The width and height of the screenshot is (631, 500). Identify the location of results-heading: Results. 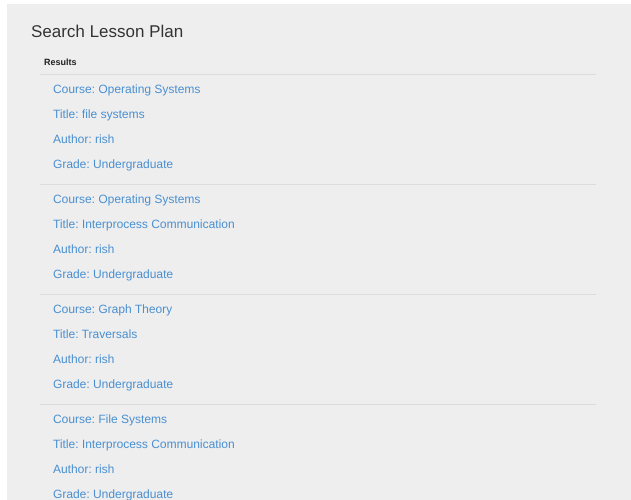
(60, 62).